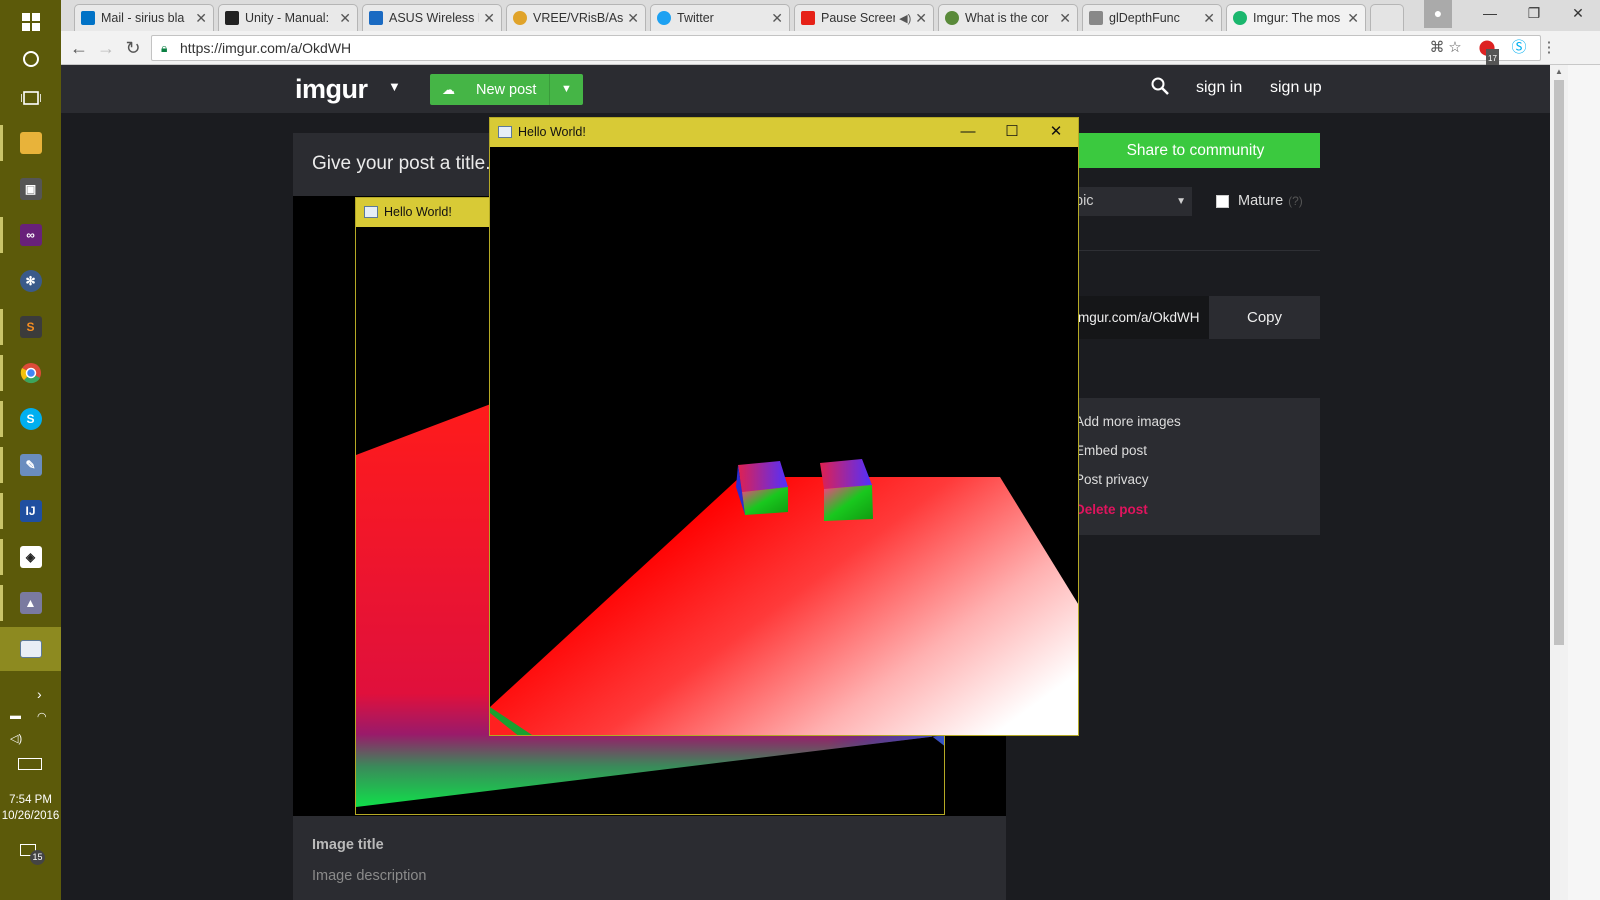 The height and width of the screenshot is (900, 1600). Describe the element at coordinates (1549, 48) in the screenshot. I see `menu-icon: ⋮` at that location.